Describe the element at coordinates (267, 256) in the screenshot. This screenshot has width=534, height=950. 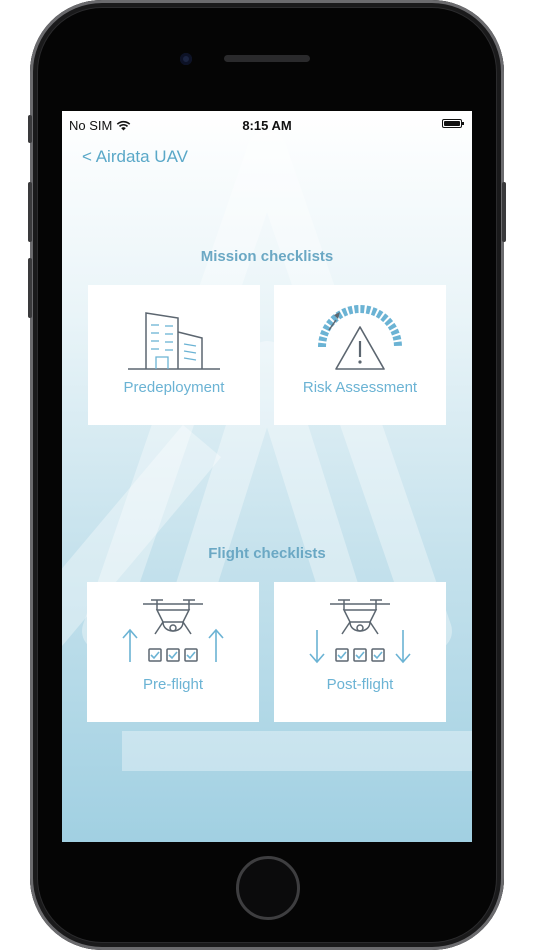
I see `mission-checklists-title: Mission checklists` at that location.